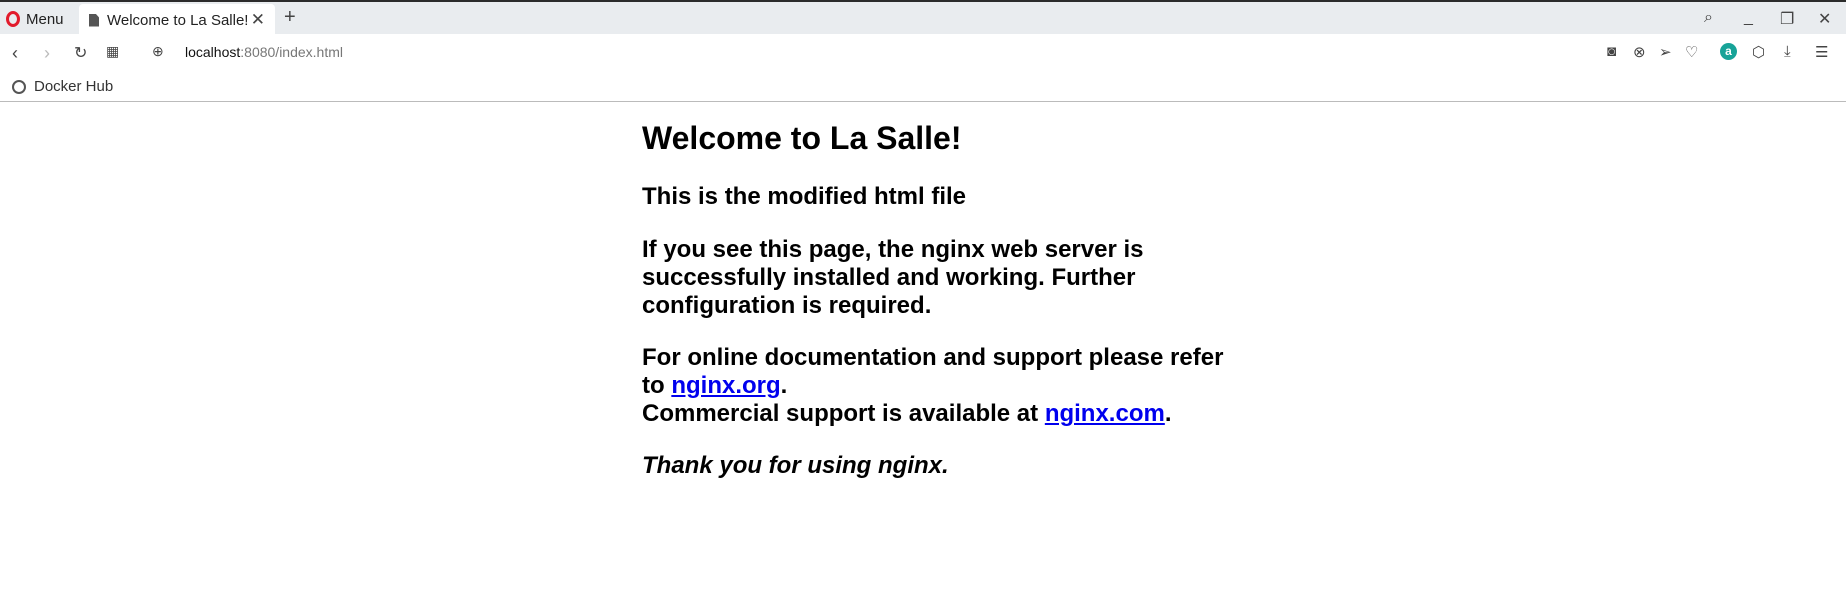  I want to click on thanks-paragraph: Thank you for using nginx., so click(942, 466).